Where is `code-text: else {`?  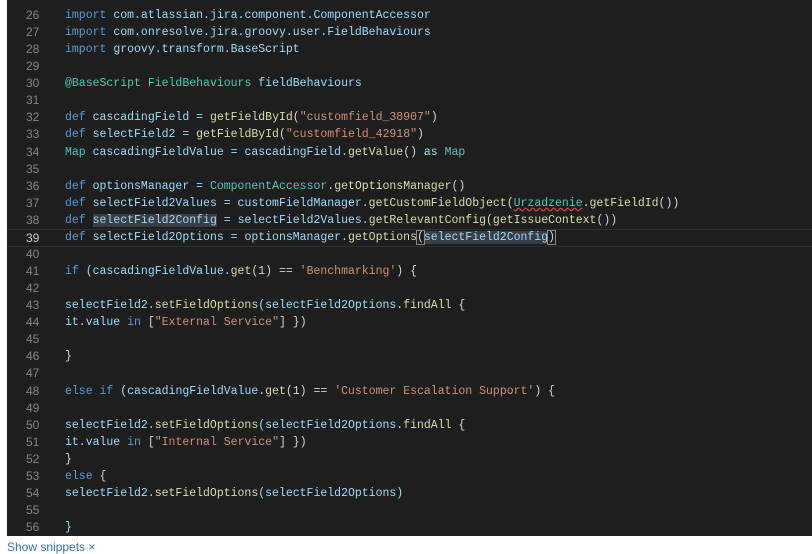 code-text: else { is located at coordinates (85, 476).